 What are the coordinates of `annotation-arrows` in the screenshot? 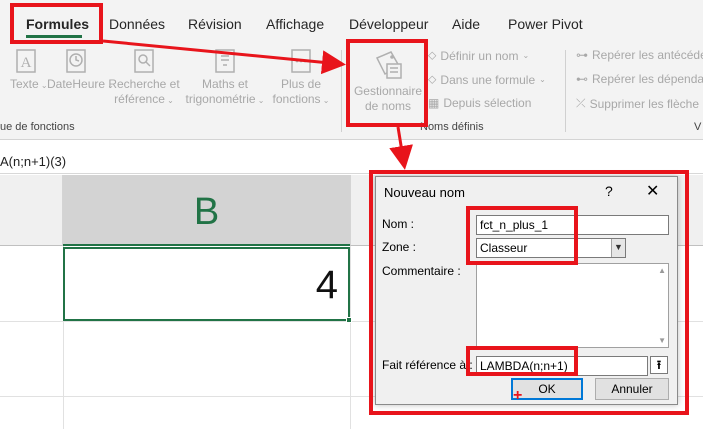 It's located at (257, 104).